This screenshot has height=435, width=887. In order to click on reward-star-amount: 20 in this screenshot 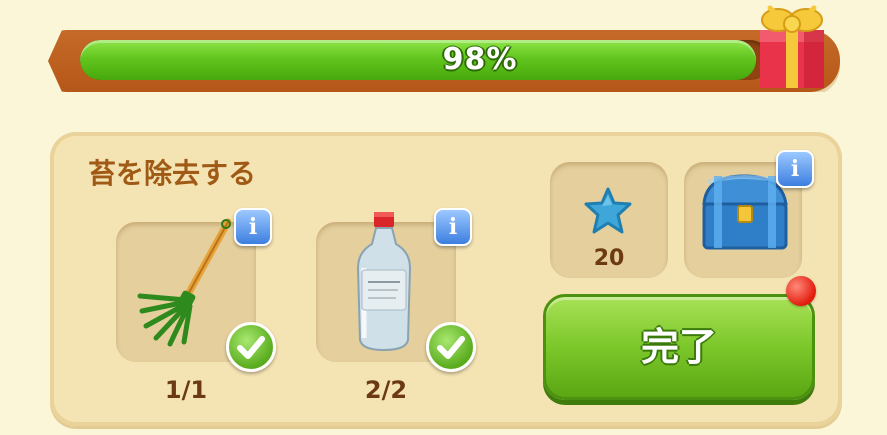, I will do `click(609, 258)`.